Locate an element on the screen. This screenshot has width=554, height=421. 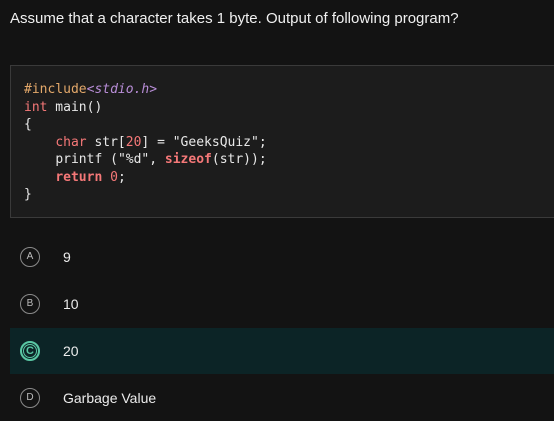
code-array-size: 20 is located at coordinates (133, 142).